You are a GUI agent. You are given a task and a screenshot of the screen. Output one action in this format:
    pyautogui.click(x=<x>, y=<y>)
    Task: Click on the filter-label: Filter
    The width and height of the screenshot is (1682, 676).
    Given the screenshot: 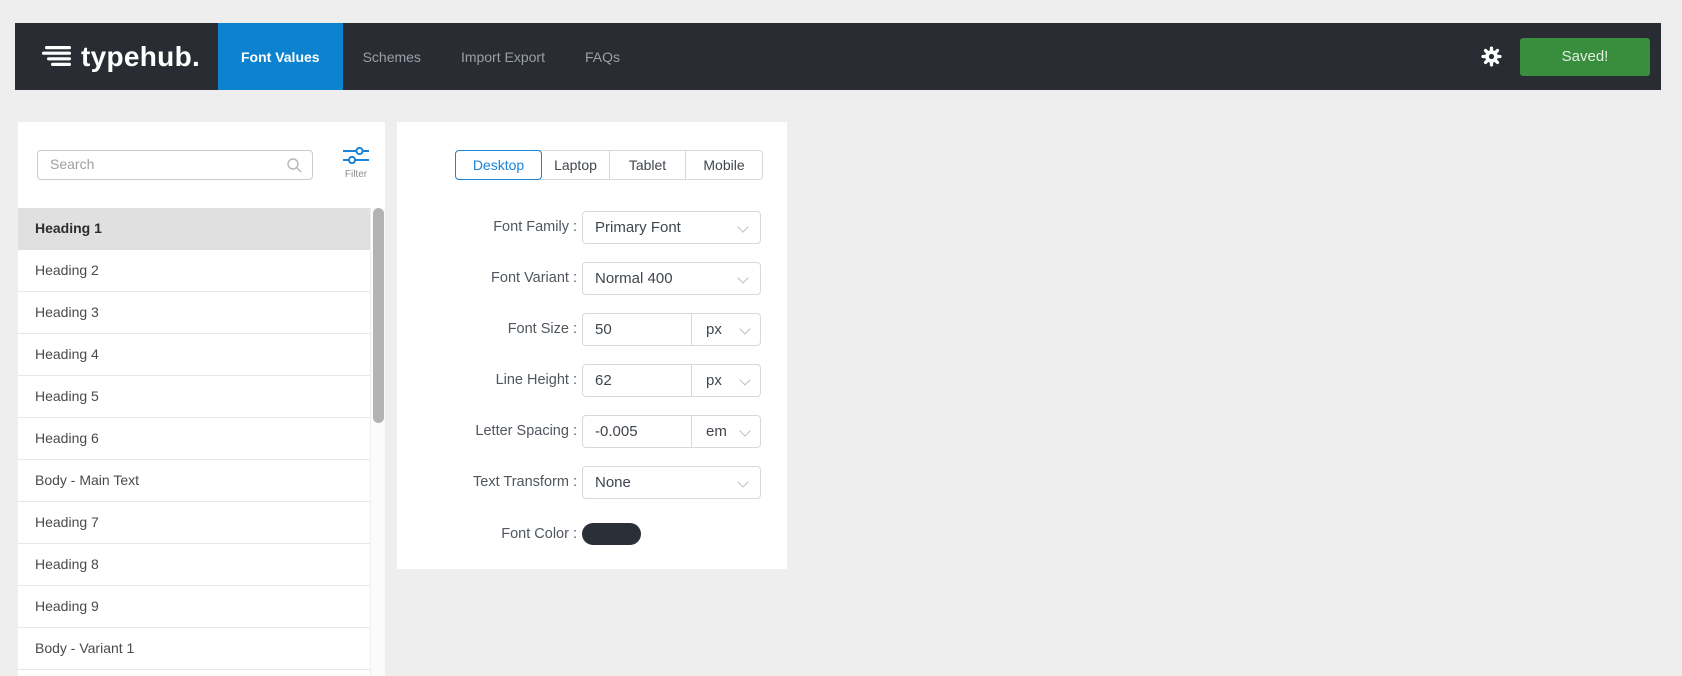 What is the action you would take?
    pyautogui.click(x=356, y=174)
    